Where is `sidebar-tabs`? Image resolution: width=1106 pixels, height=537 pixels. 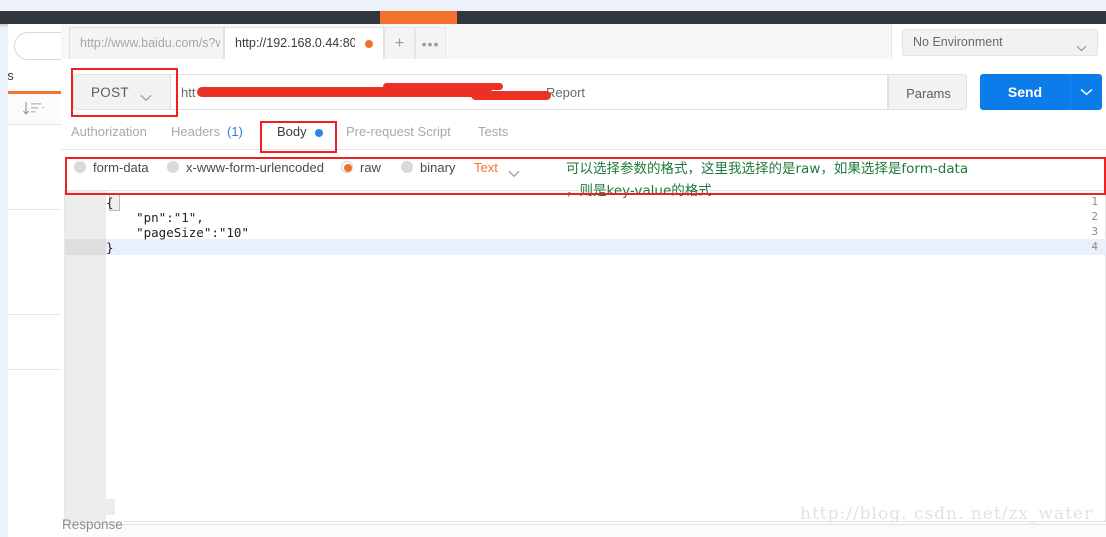
sidebar-tabs is located at coordinates (34, 79).